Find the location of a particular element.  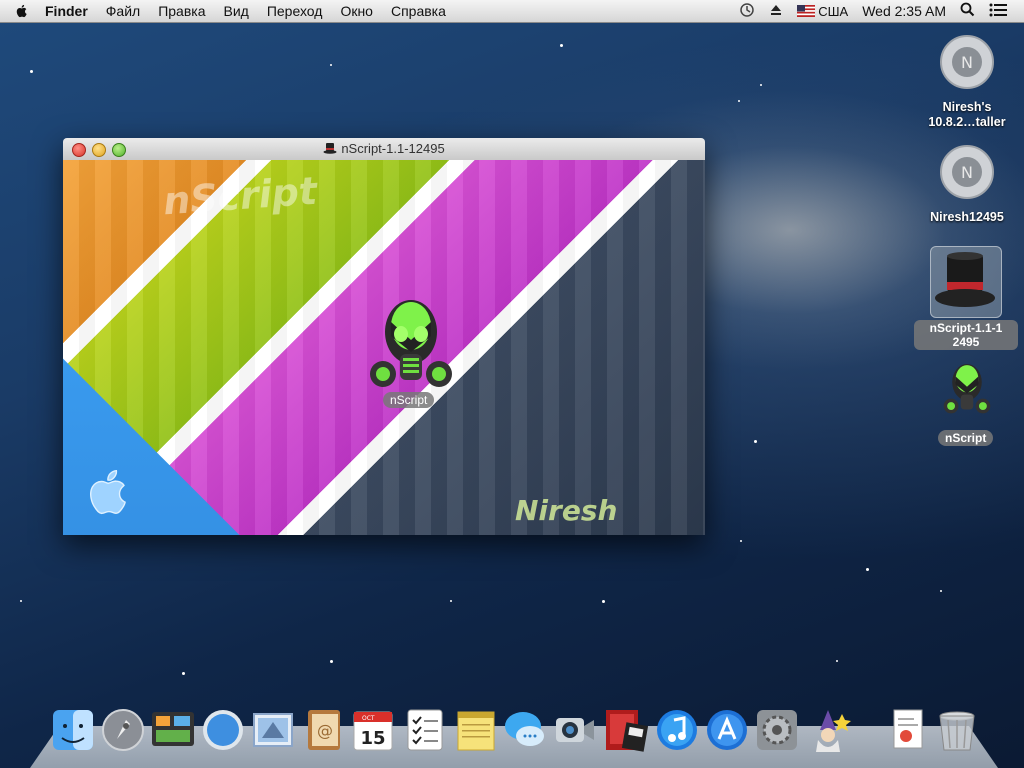

documents-stack-icon is located at coordinates (907, 730).